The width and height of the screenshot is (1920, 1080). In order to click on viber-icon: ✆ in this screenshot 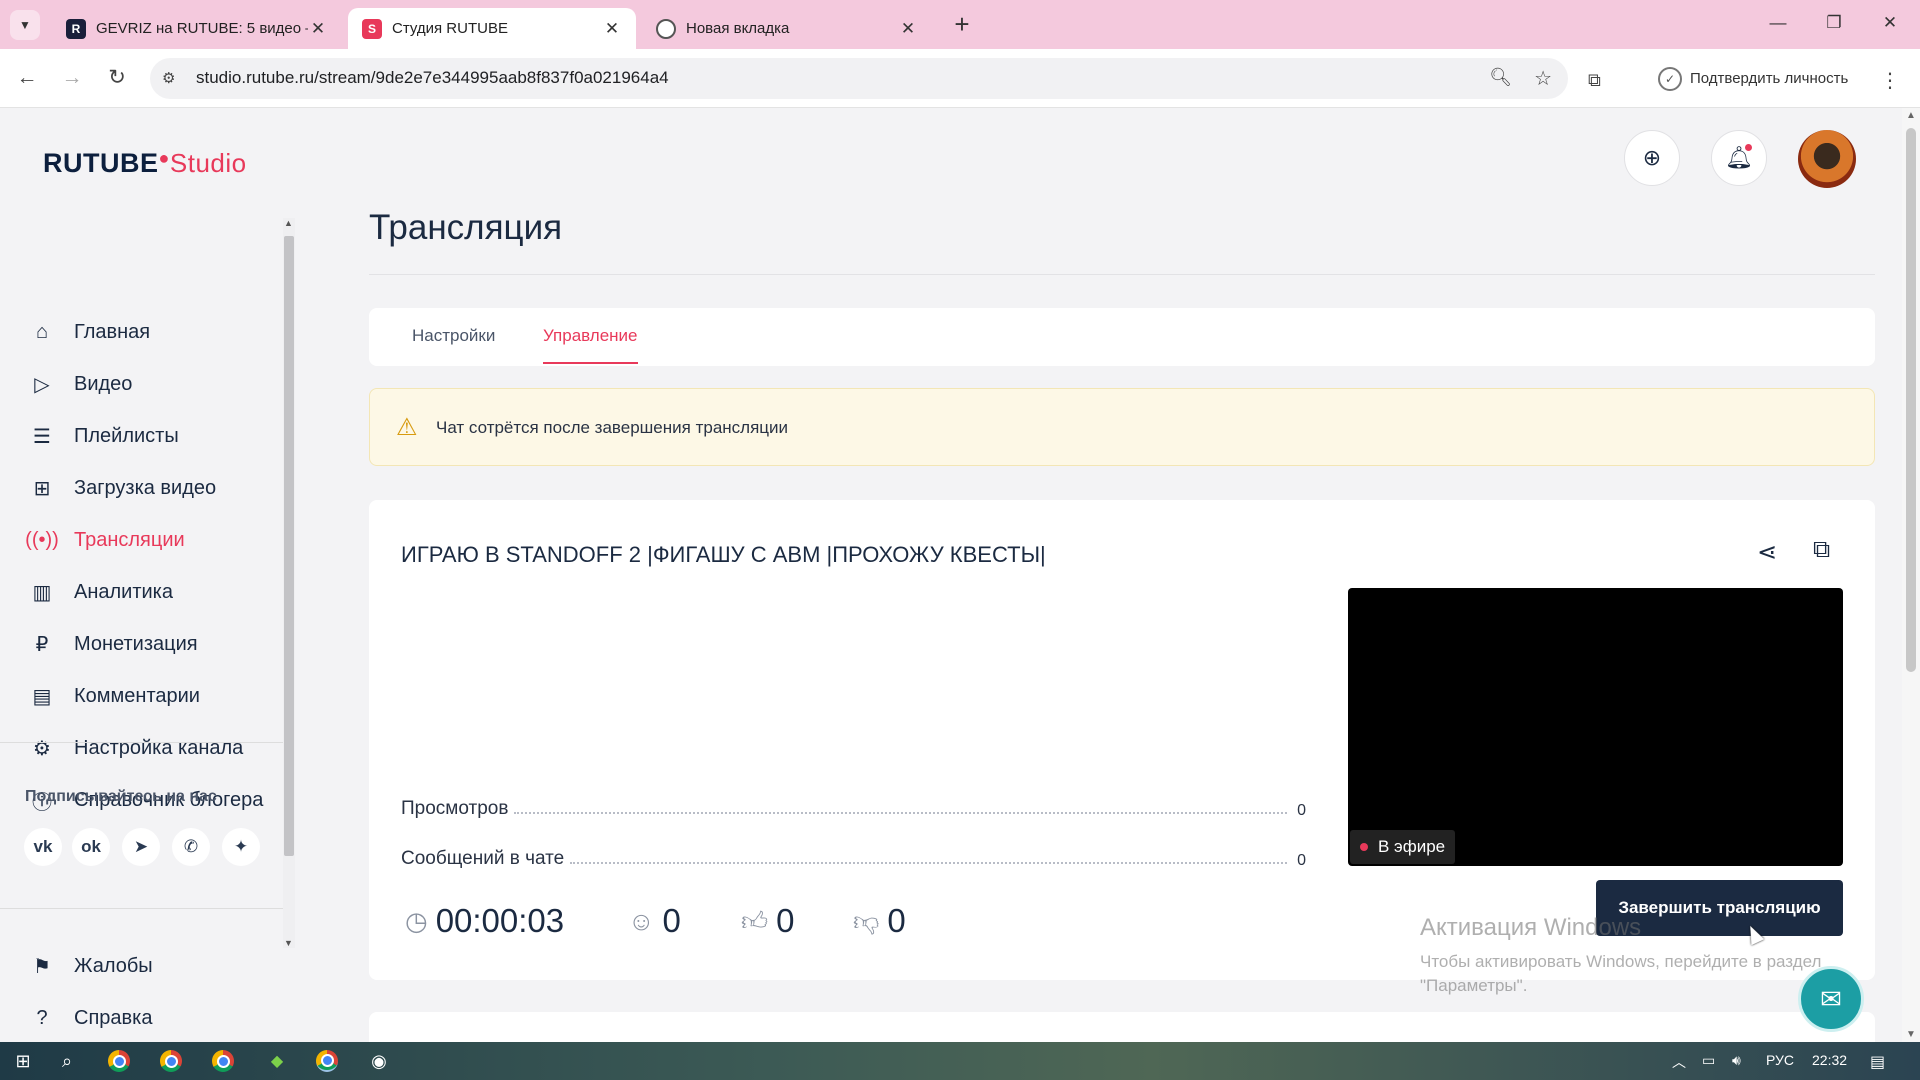, I will do `click(191, 847)`.